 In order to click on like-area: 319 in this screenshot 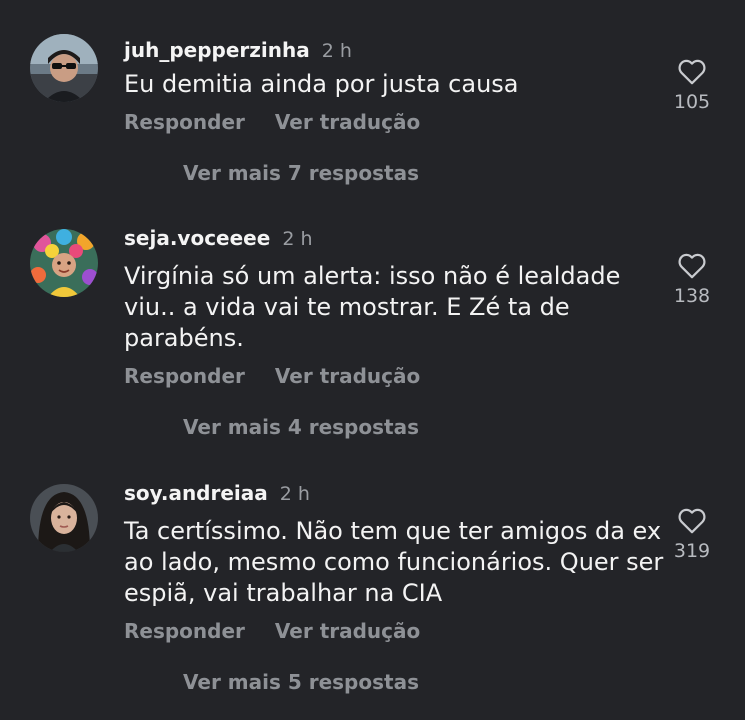, I will do `click(692, 534)`.